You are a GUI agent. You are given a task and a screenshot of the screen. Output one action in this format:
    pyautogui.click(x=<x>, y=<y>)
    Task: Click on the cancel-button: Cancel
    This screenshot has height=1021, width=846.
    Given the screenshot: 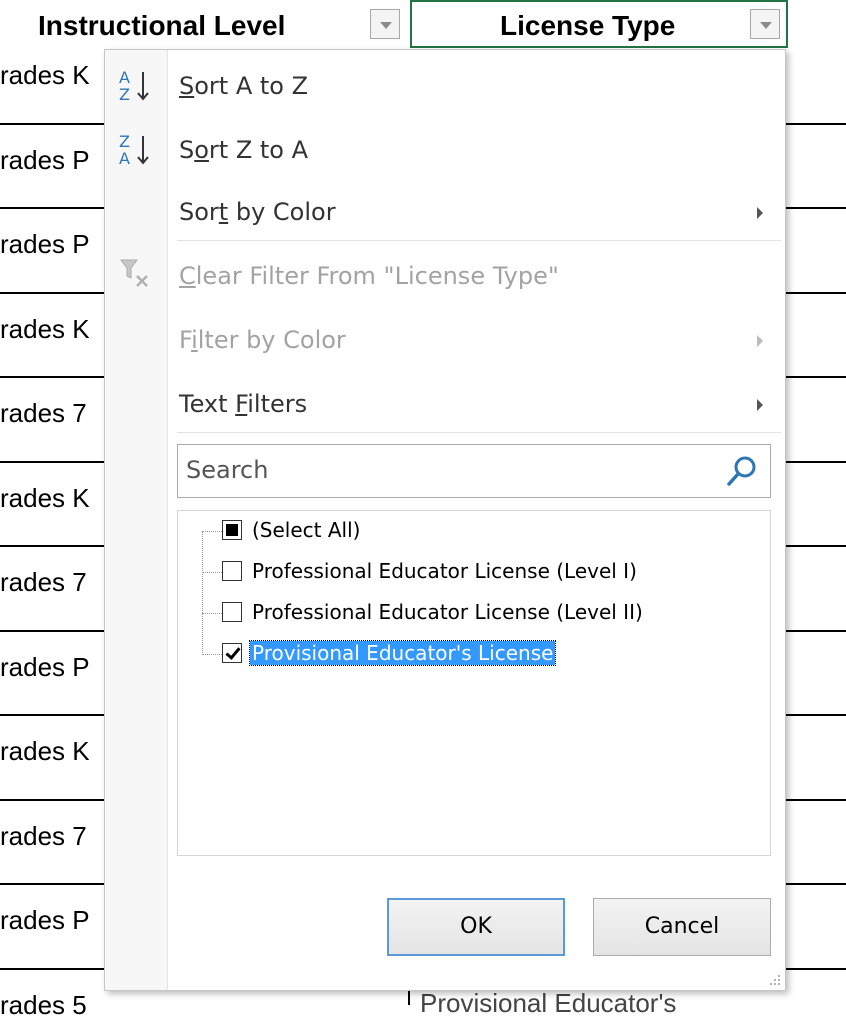 What is the action you would take?
    pyautogui.click(x=682, y=927)
    